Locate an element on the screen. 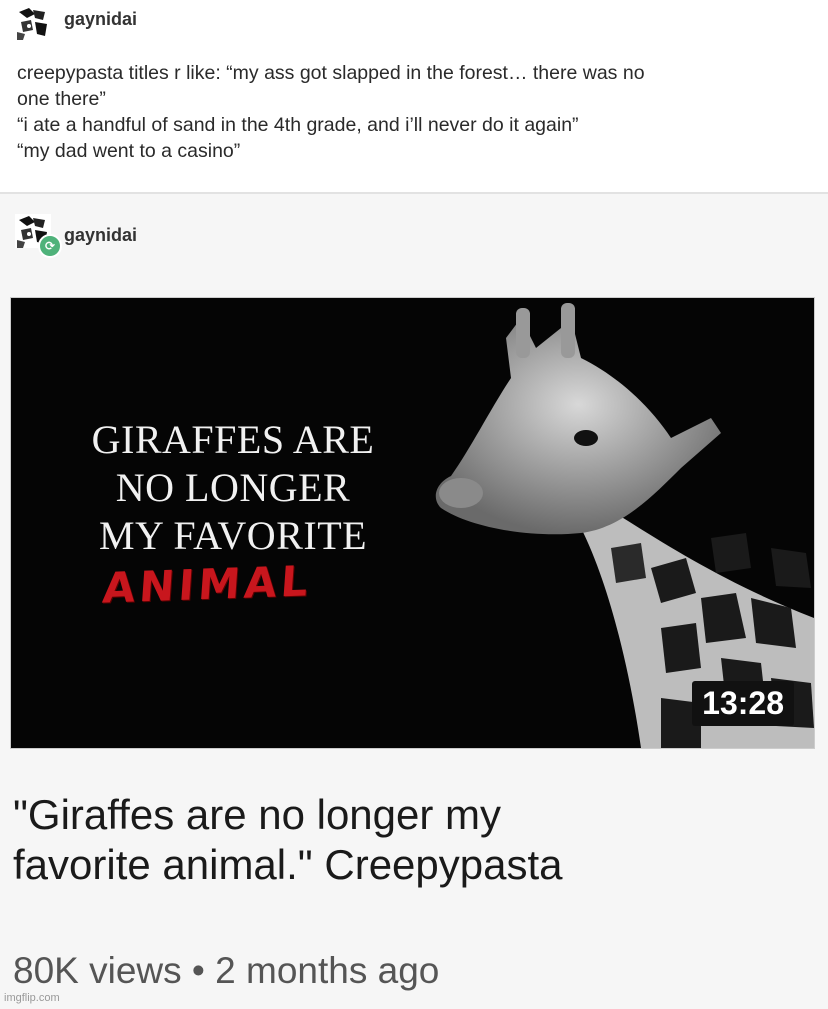 The width and height of the screenshot is (828, 1009). thumbnail-line: NO LONGER is located at coordinates (233, 487).